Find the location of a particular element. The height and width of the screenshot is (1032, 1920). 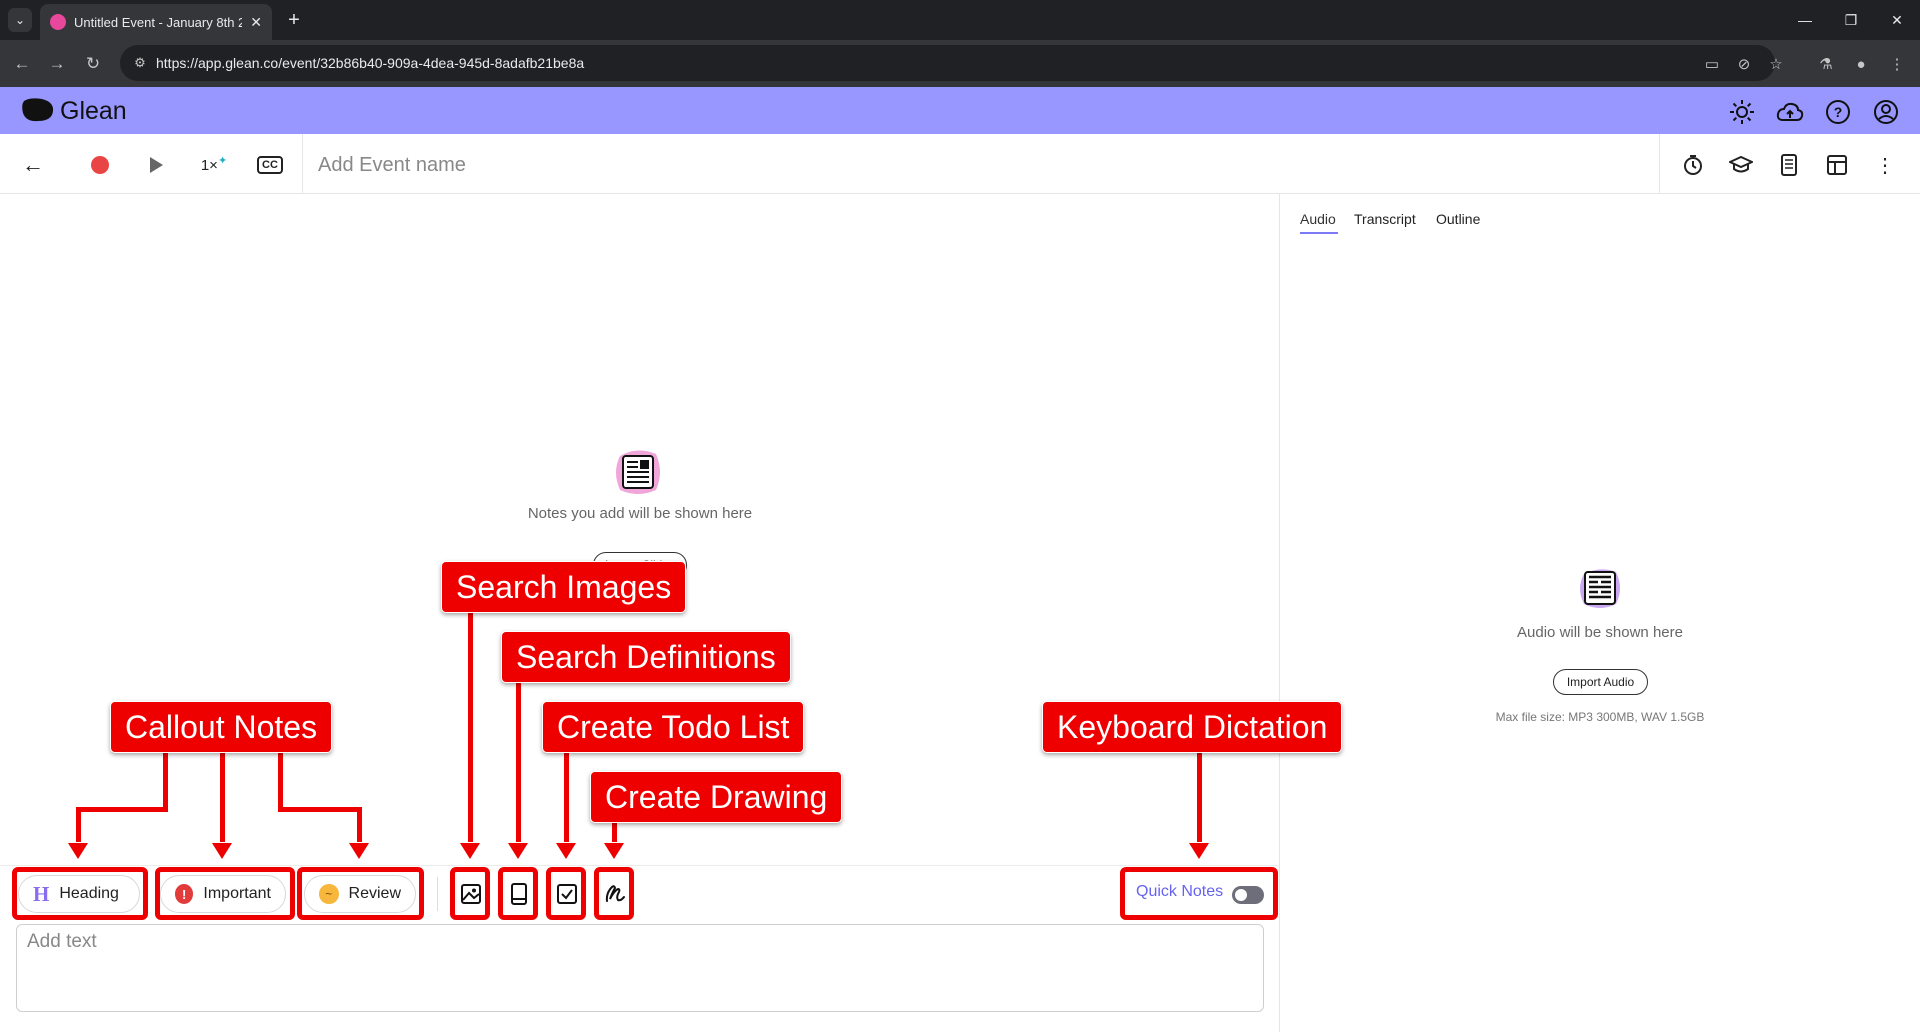

play-button is located at coordinates (156, 165).